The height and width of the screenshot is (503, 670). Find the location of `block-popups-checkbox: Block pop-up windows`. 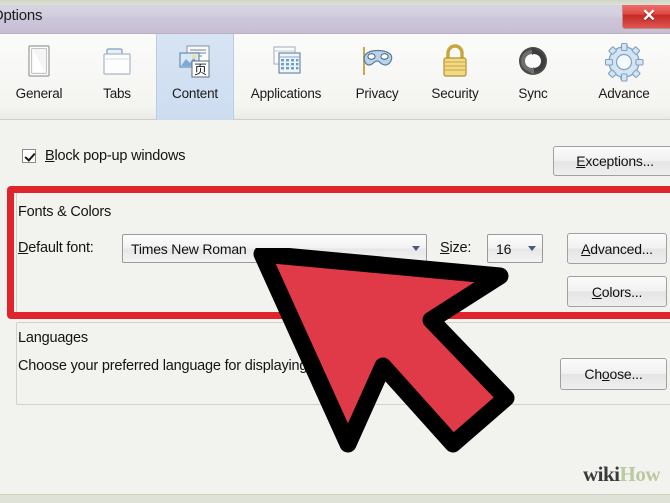

block-popups-checkbox: Block pop-up windows is located at coordinates (103, 156).